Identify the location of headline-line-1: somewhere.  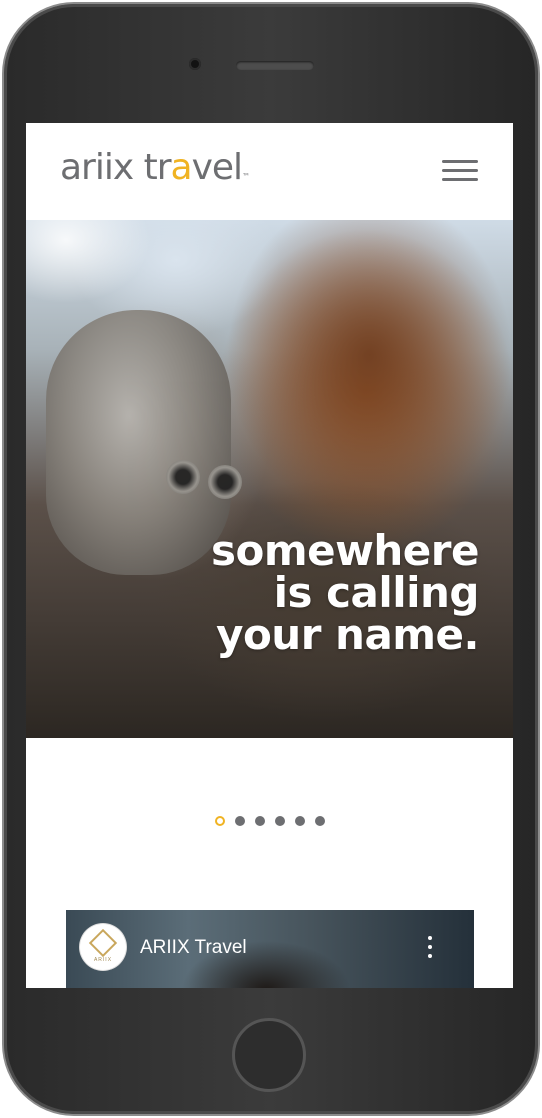
(345, 550).